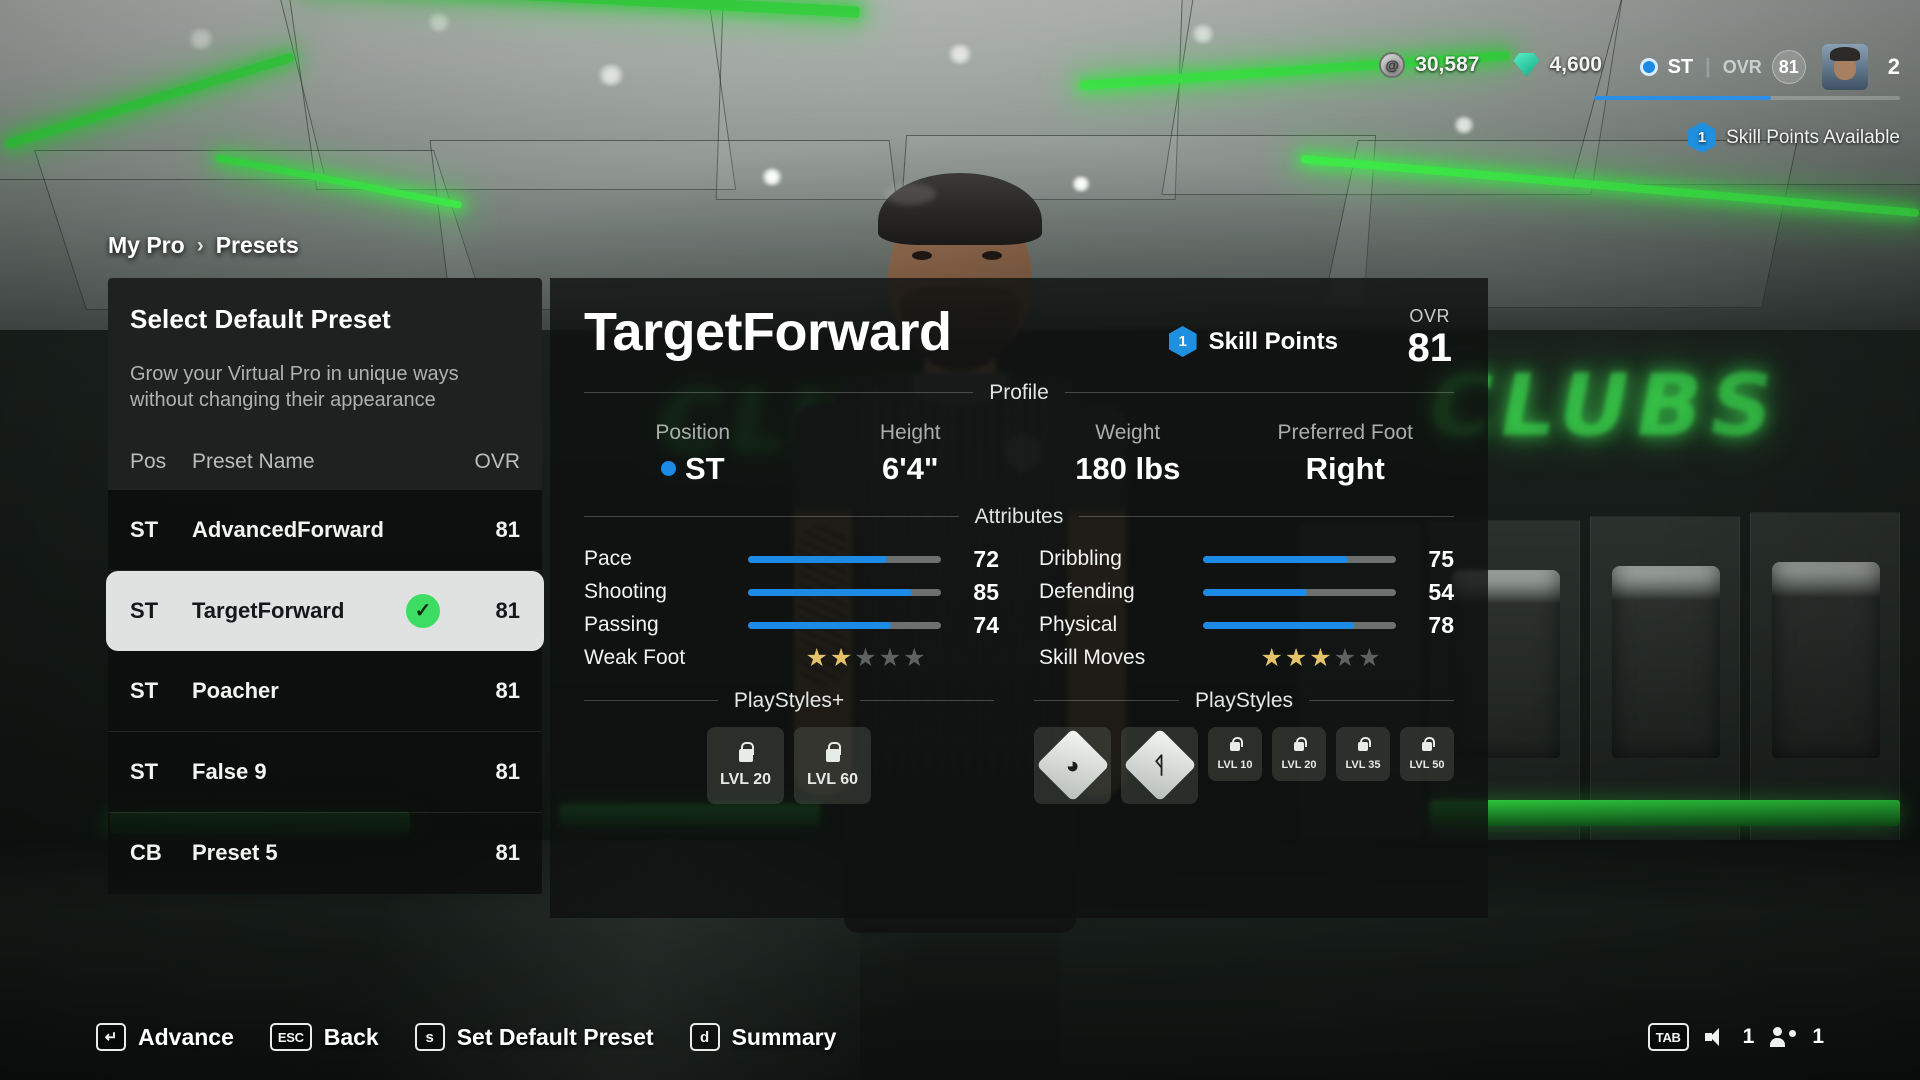 The width and height of the screenshot is (1920, 1080). I want to click on voice-count: 1, so click(1748, 1036).